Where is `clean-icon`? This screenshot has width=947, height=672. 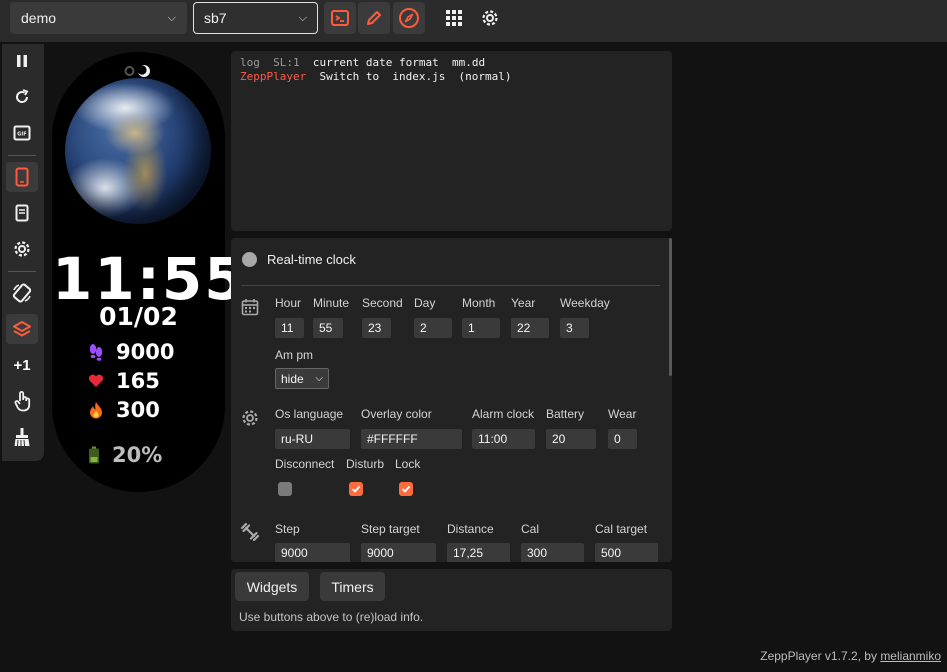
clean-icon is located at coordinates (22, 437).